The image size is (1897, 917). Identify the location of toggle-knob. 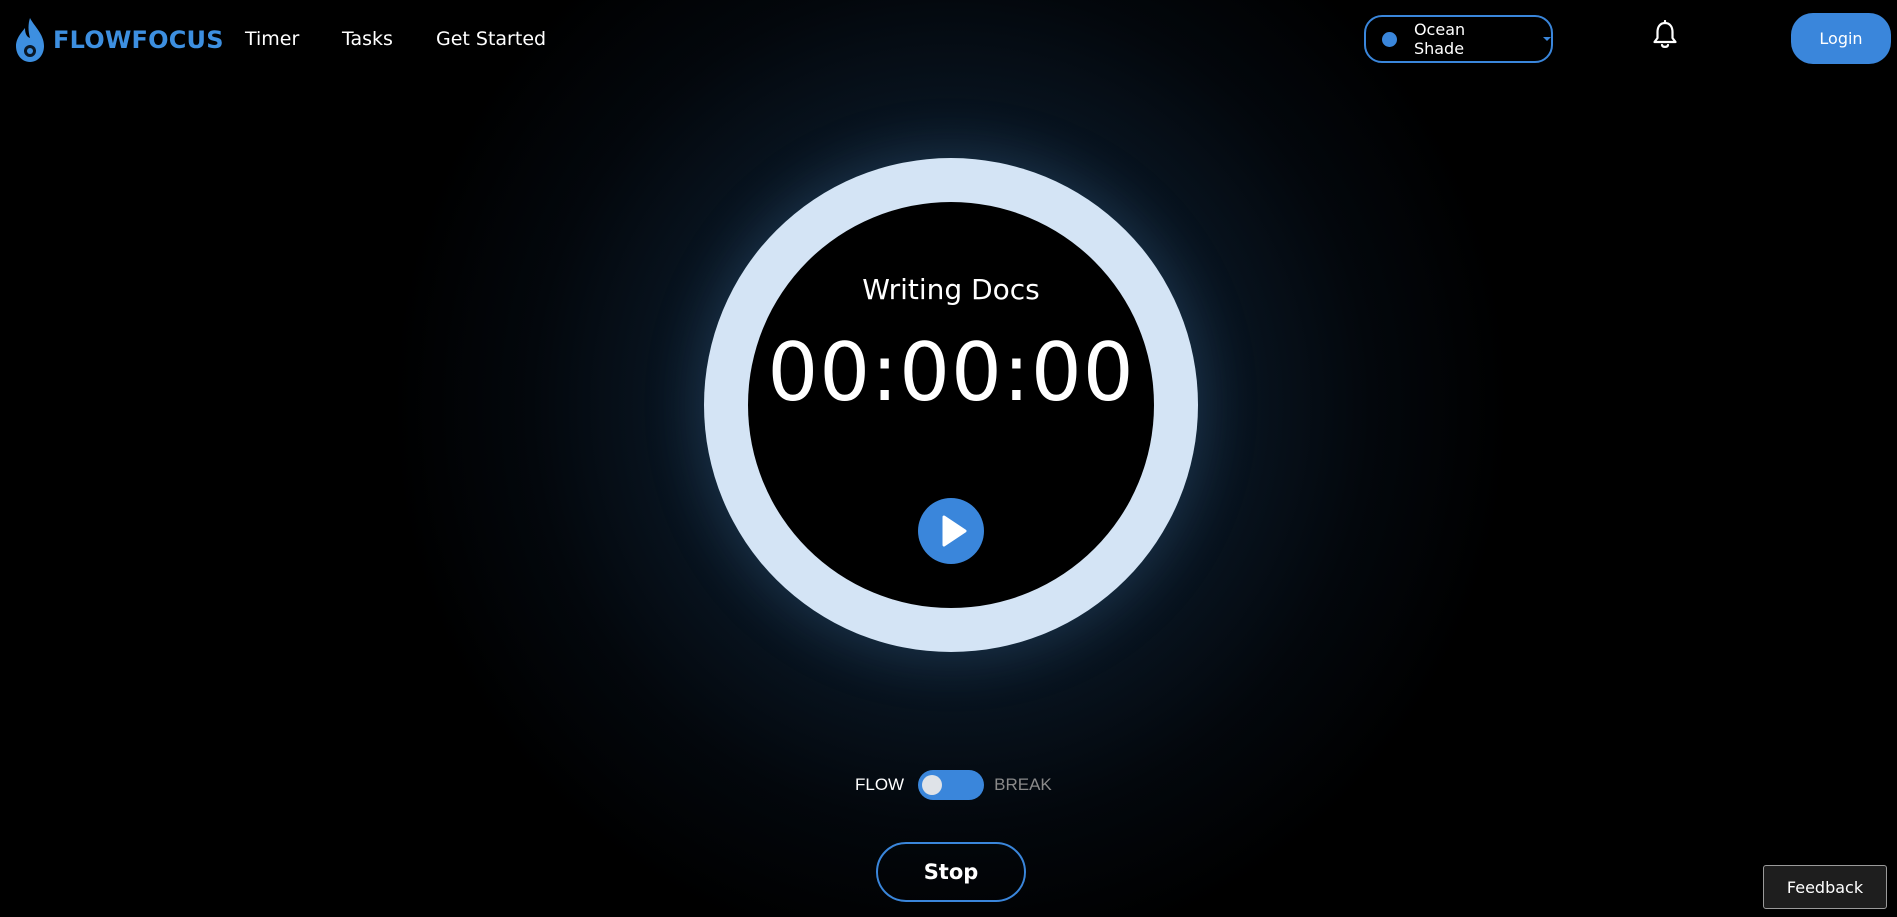
(932, 785).